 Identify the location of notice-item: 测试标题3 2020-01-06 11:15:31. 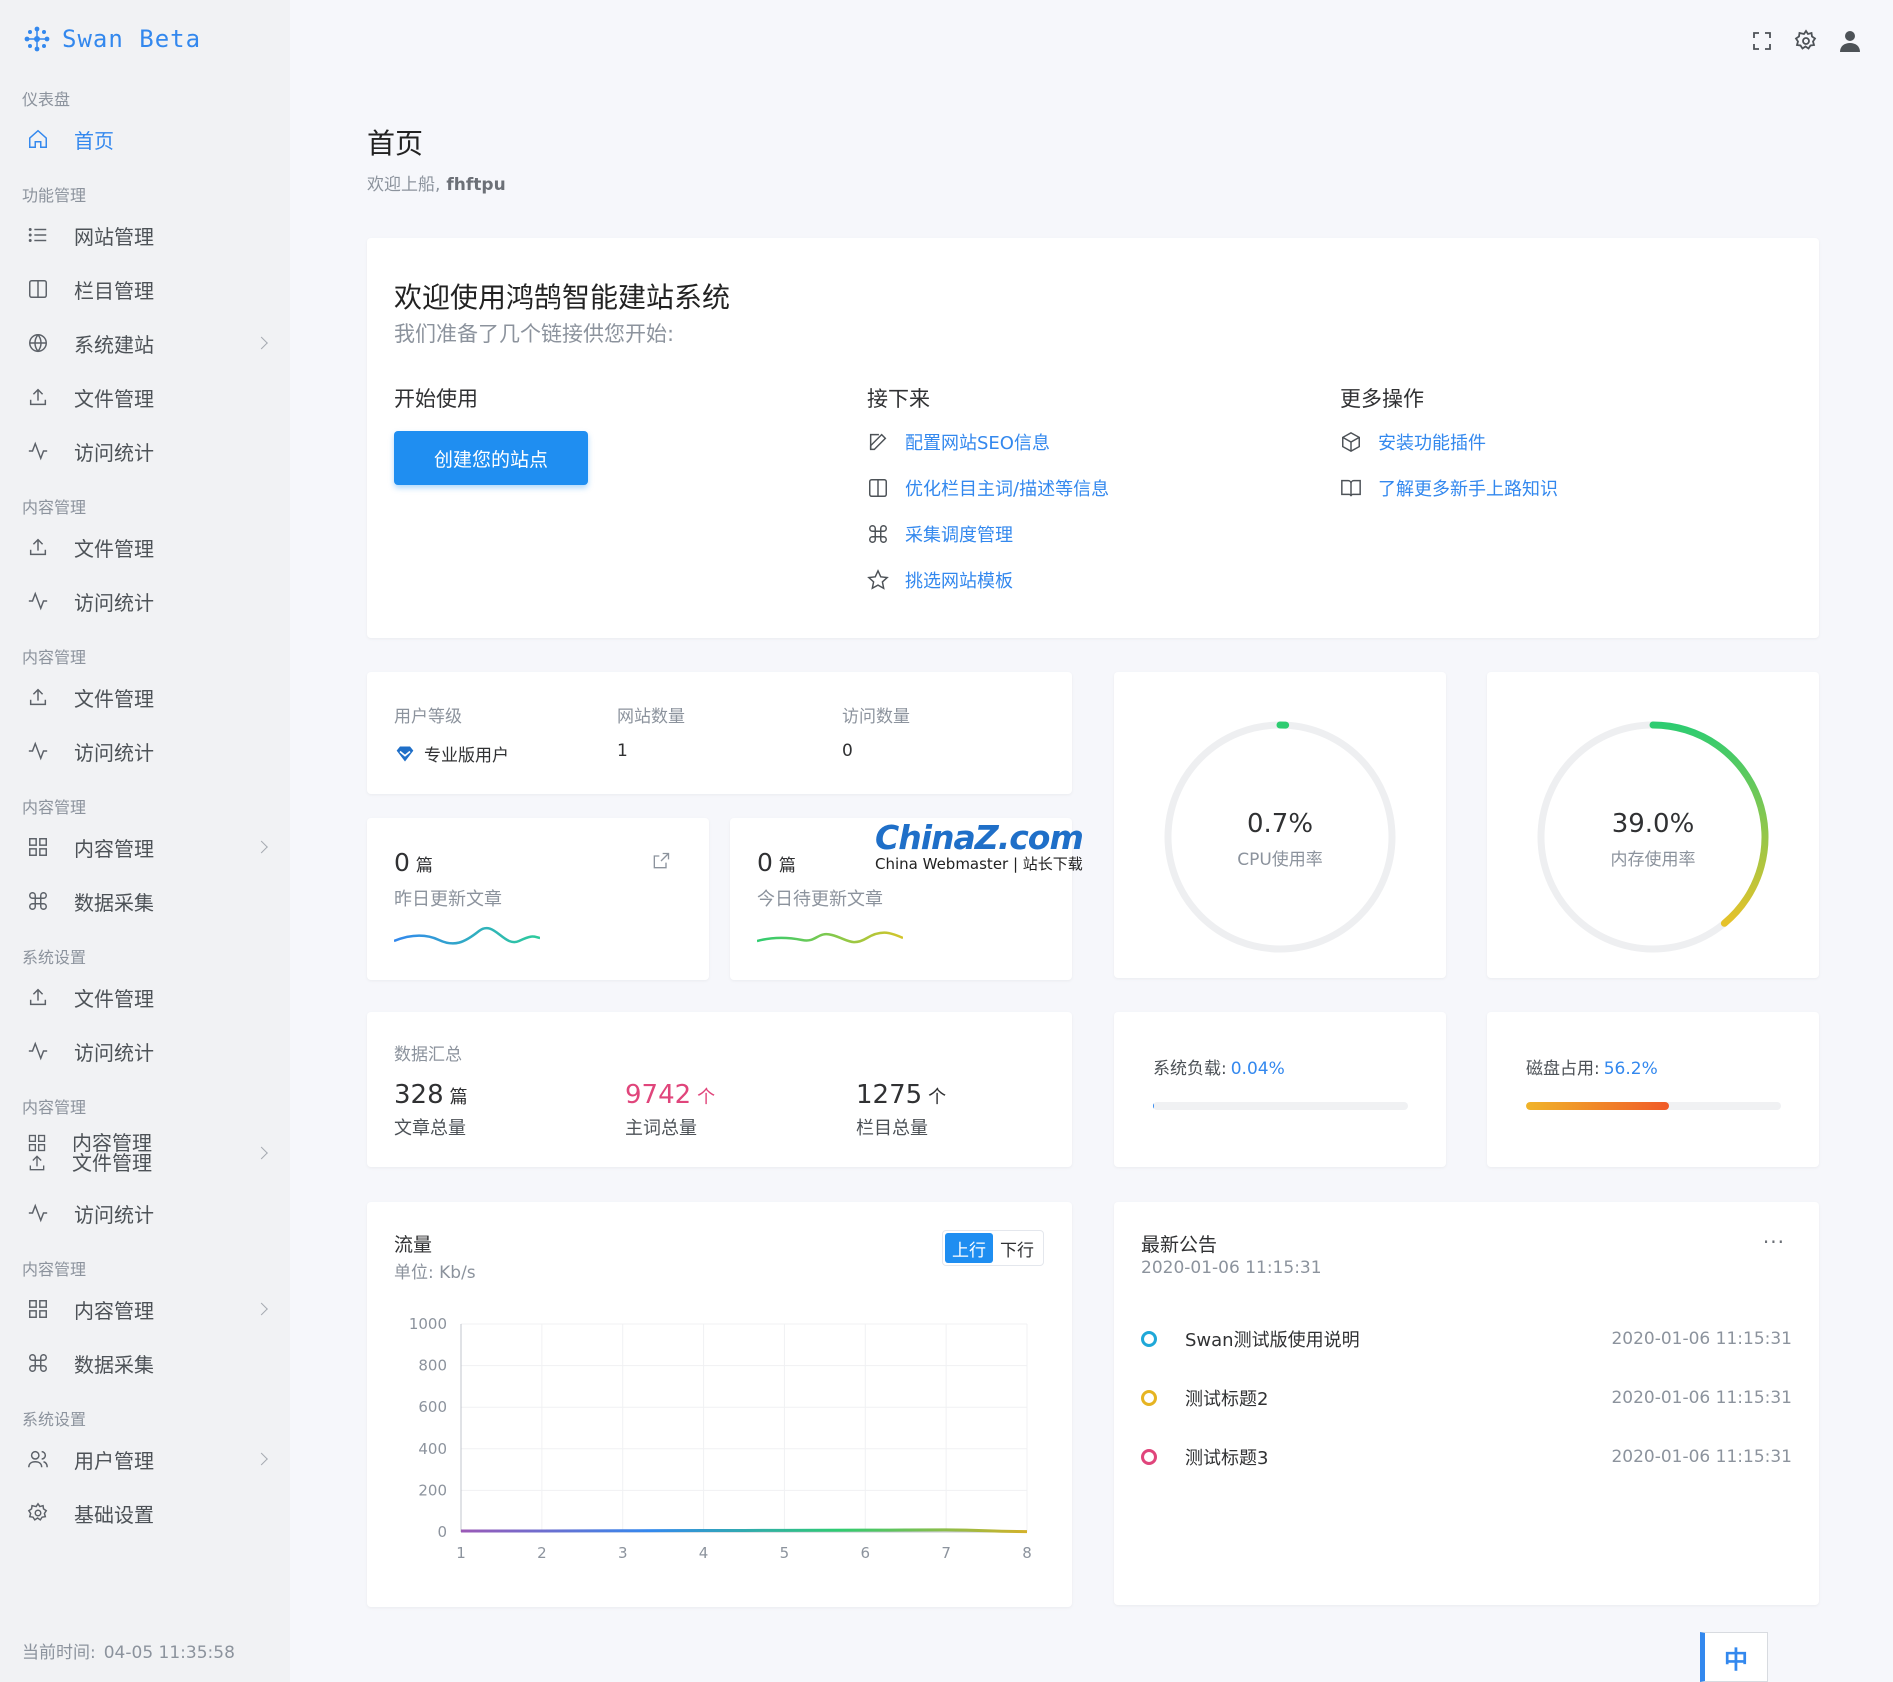
(1466, 1457).